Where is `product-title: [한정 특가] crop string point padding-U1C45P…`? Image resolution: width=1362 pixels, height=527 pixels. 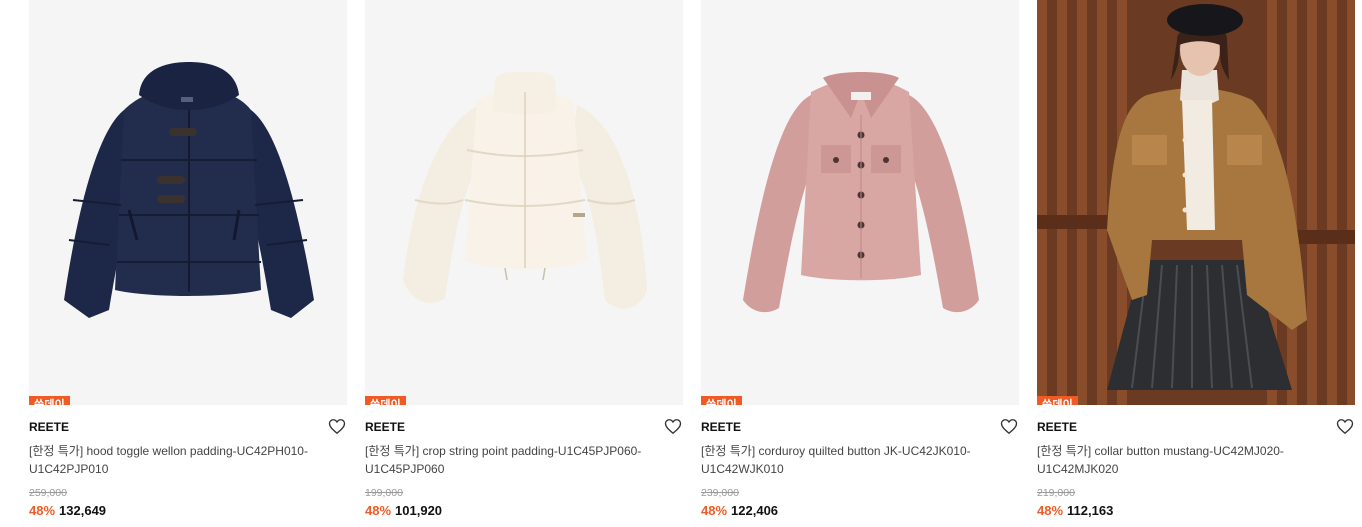 product-title: [한정 특가] crop string point padding-U1C45P… is located at coordinates (515, 460).